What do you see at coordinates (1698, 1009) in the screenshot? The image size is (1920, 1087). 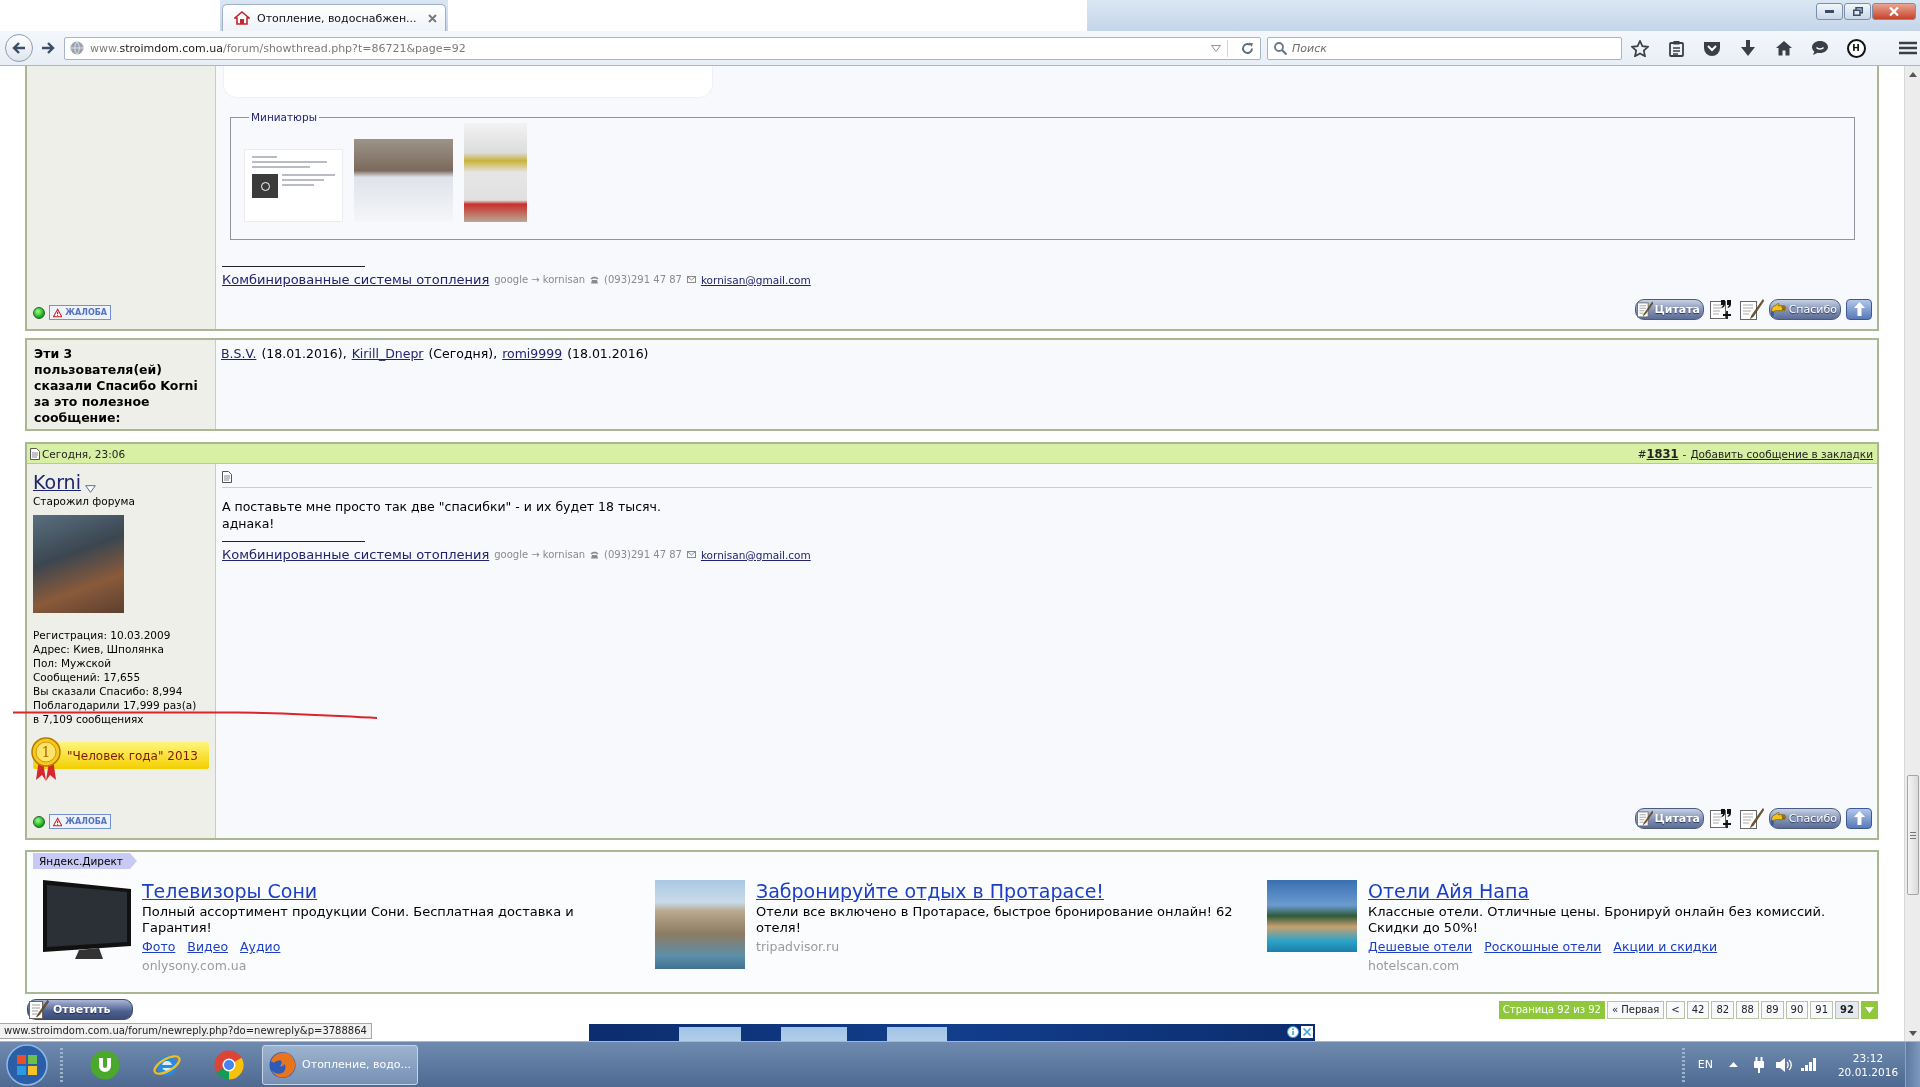 I see `page-link: 42` at bounding box center [1698, 1009].